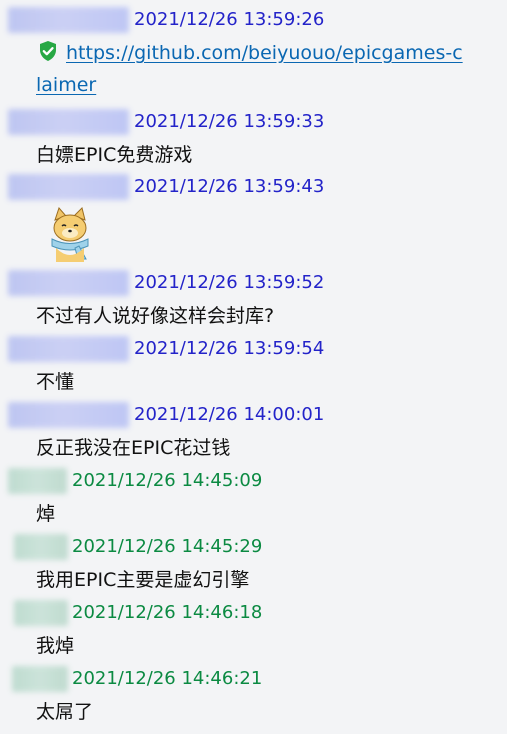 Image resolution: width=507 pixels, height=734 pixels. I want to click on chat-message: 2021/12/26 14:45:09 焯, so click(253, 497).